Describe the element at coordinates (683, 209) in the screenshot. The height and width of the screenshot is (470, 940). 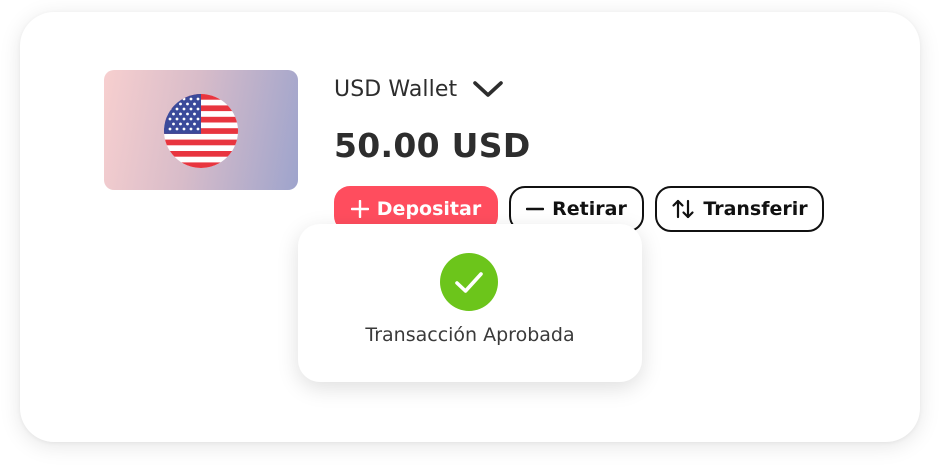
I see `swap-arrows-icon` at that location.